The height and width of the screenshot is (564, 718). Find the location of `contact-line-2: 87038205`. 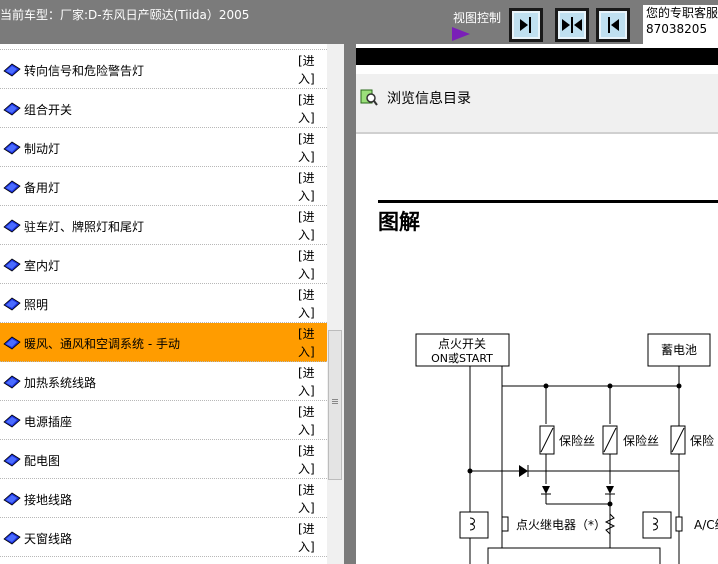

contact-line-2: 87038205 is located at coordinates (677, 29).